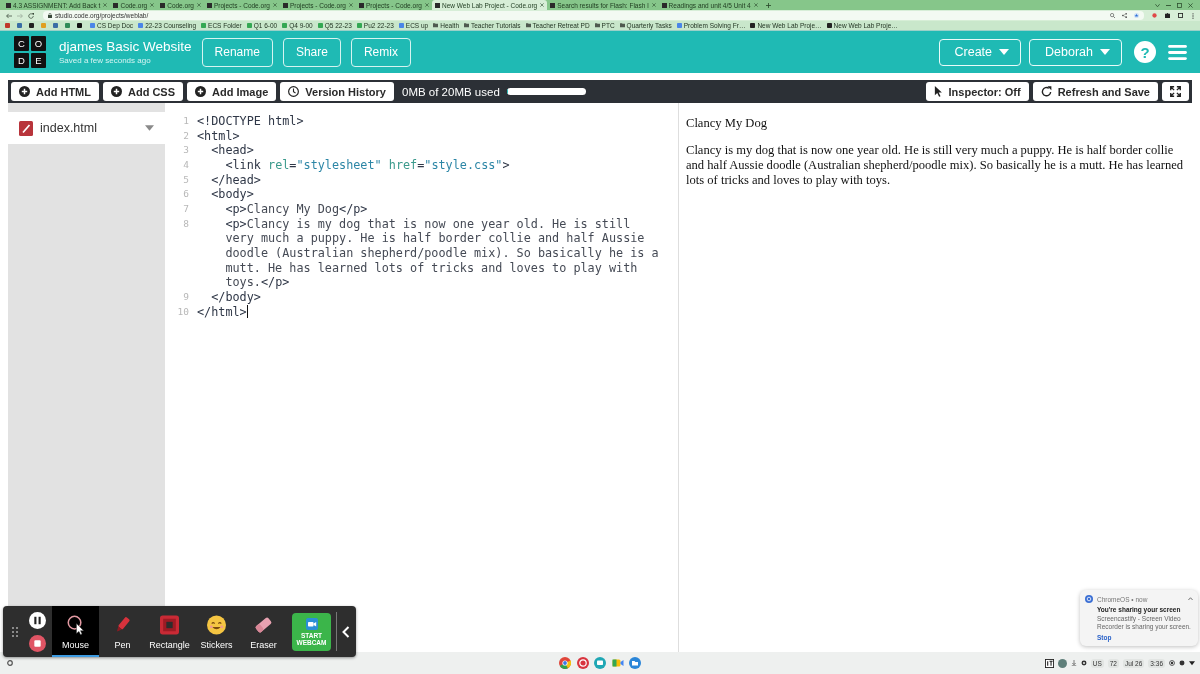 The height and width of the screenshot is (674, 1200). I want to click on code-line: <body>, so click(232, 194).